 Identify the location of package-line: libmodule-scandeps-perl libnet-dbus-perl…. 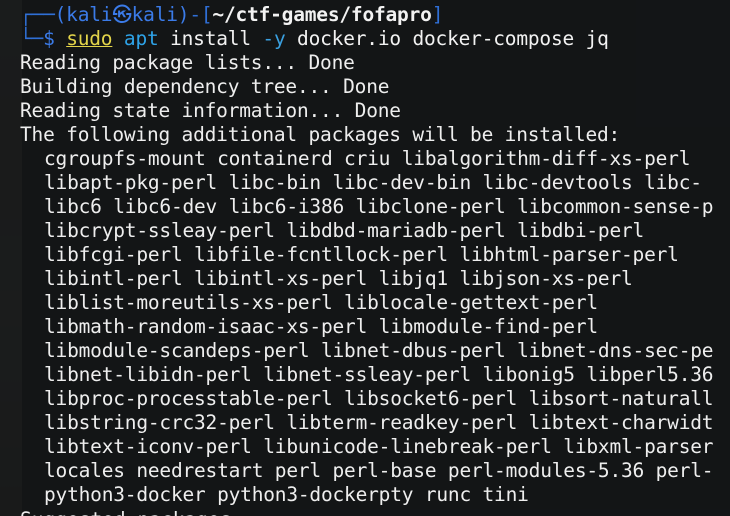
(379, 350).